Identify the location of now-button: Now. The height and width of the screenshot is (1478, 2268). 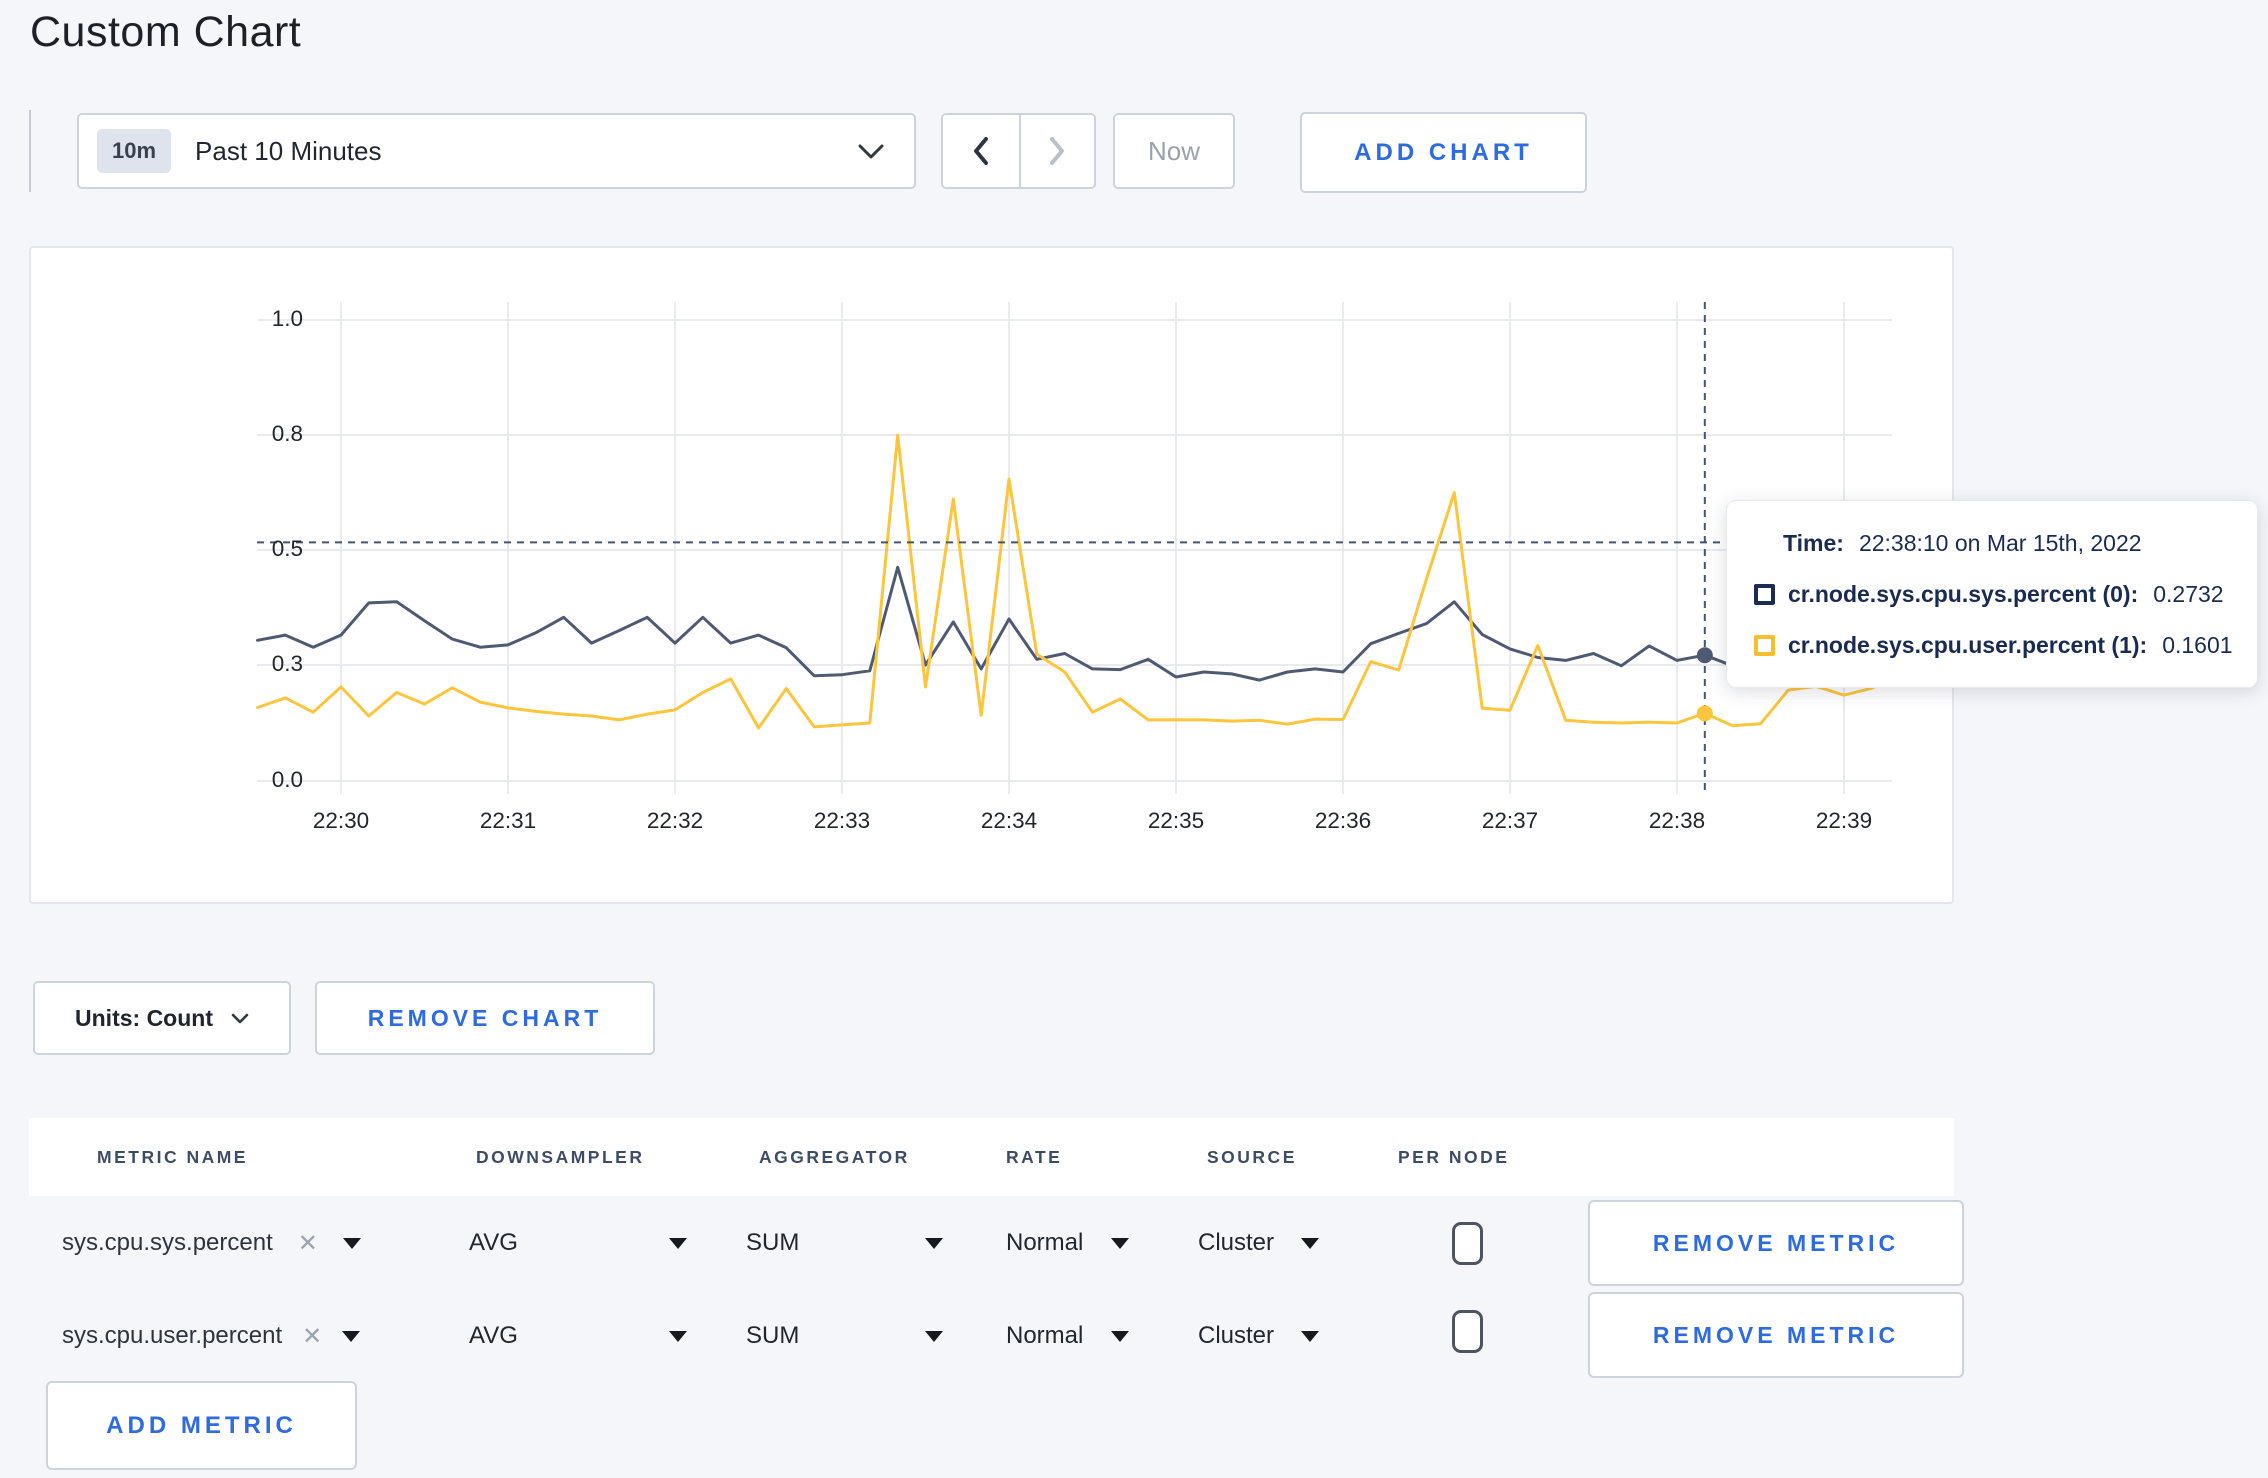
(1174, 151).